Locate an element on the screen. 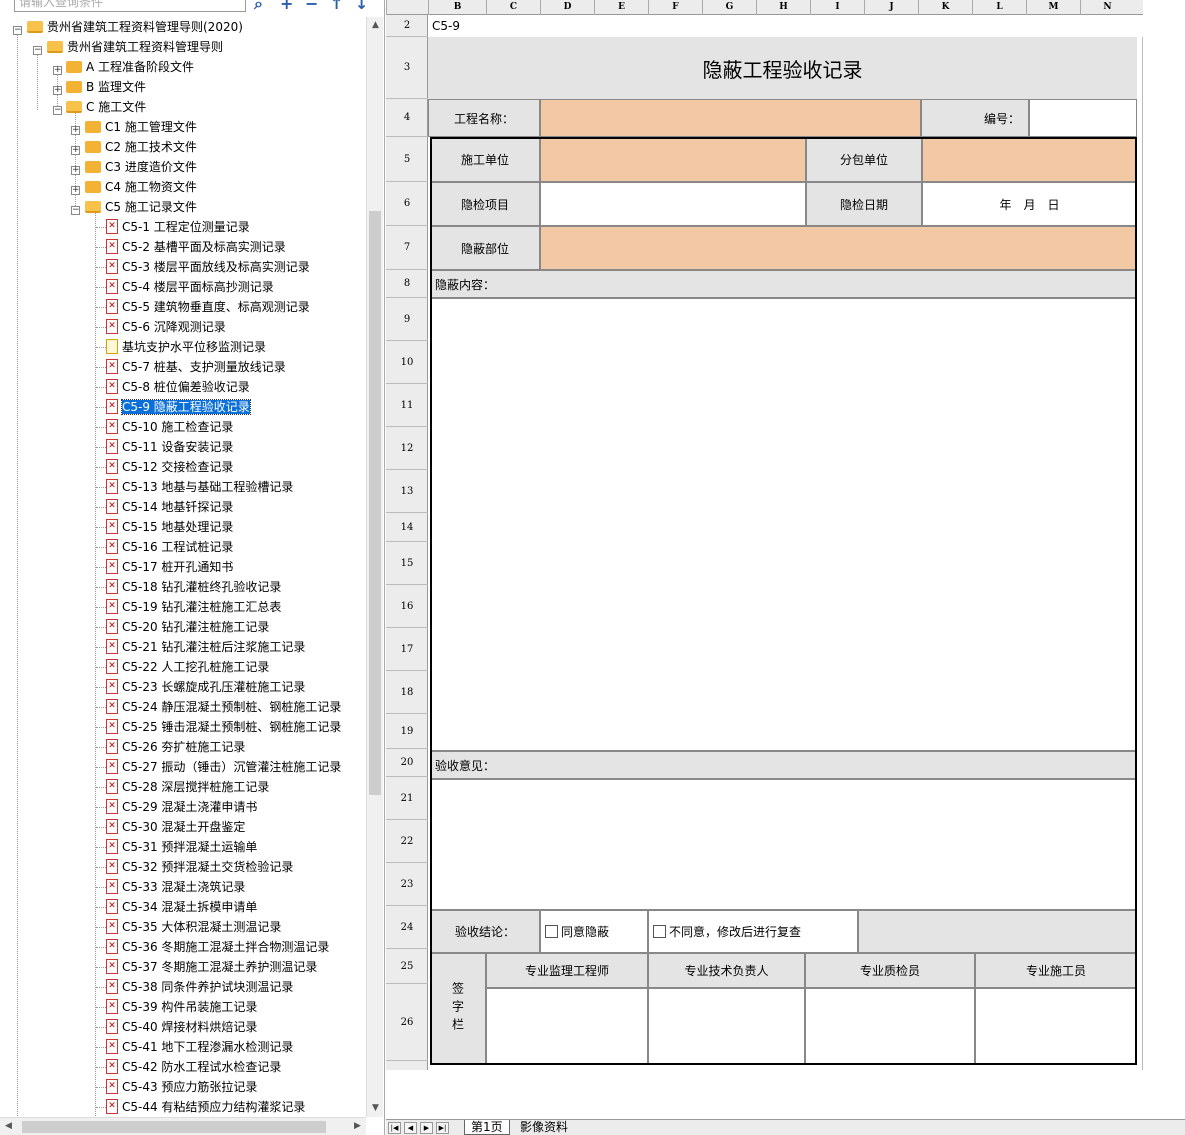 This screenshot has width=1185, height=1135. row-header-cell: 14 is located at coordinates (407, 527).